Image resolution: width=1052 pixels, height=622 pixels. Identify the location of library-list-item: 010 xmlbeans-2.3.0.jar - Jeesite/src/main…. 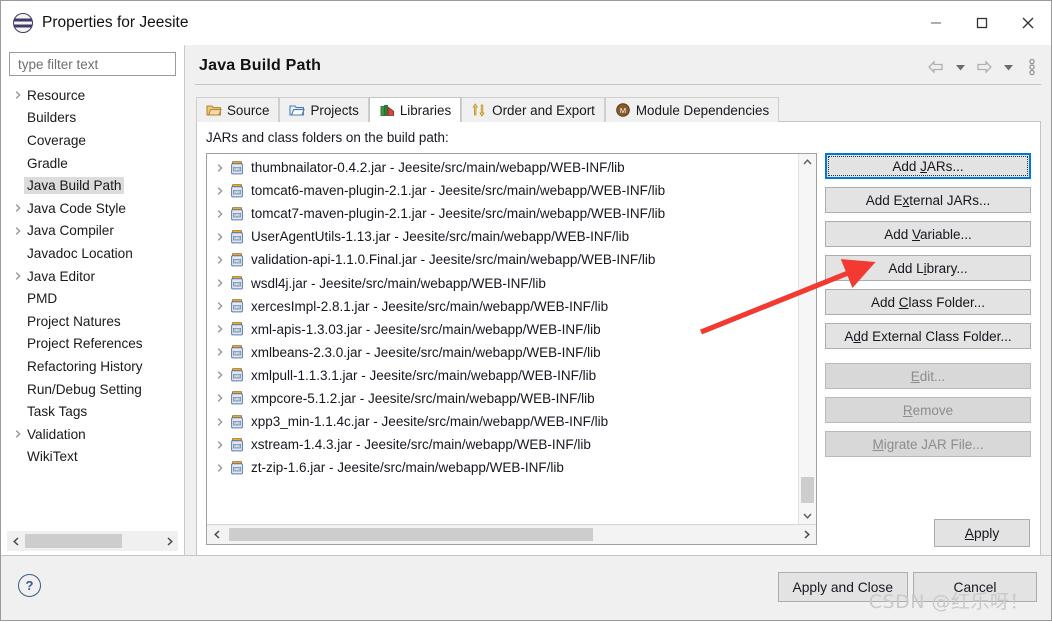
(502, 352).